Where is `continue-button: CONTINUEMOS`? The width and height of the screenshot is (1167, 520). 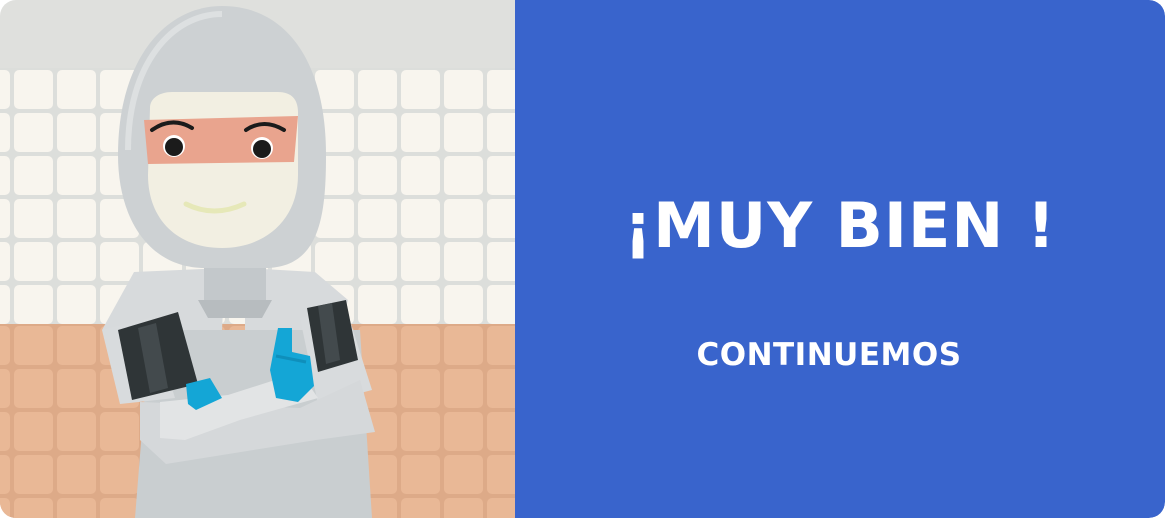
continue-button: CONTINUEMOS is located at coordinates (829, 355).